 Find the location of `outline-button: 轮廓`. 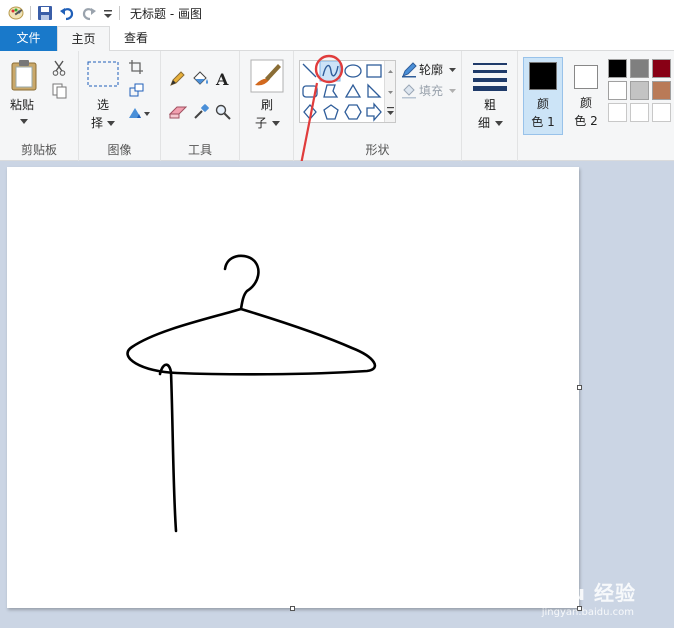

outline-button: 轮廓 is located at coordinates (430, 70).